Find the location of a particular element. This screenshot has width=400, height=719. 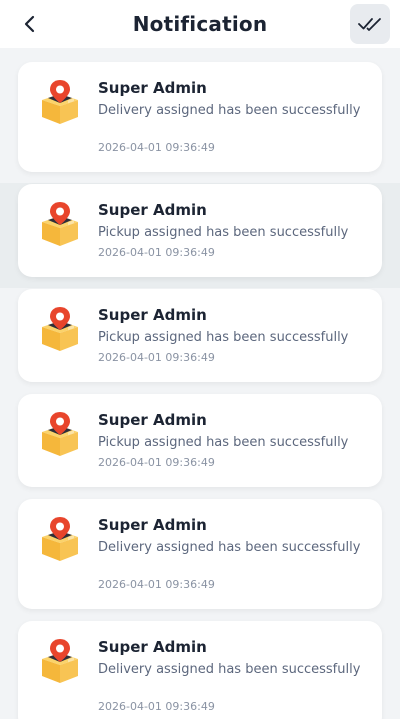

chevron-left-icon is located at coordinates (29, 24).